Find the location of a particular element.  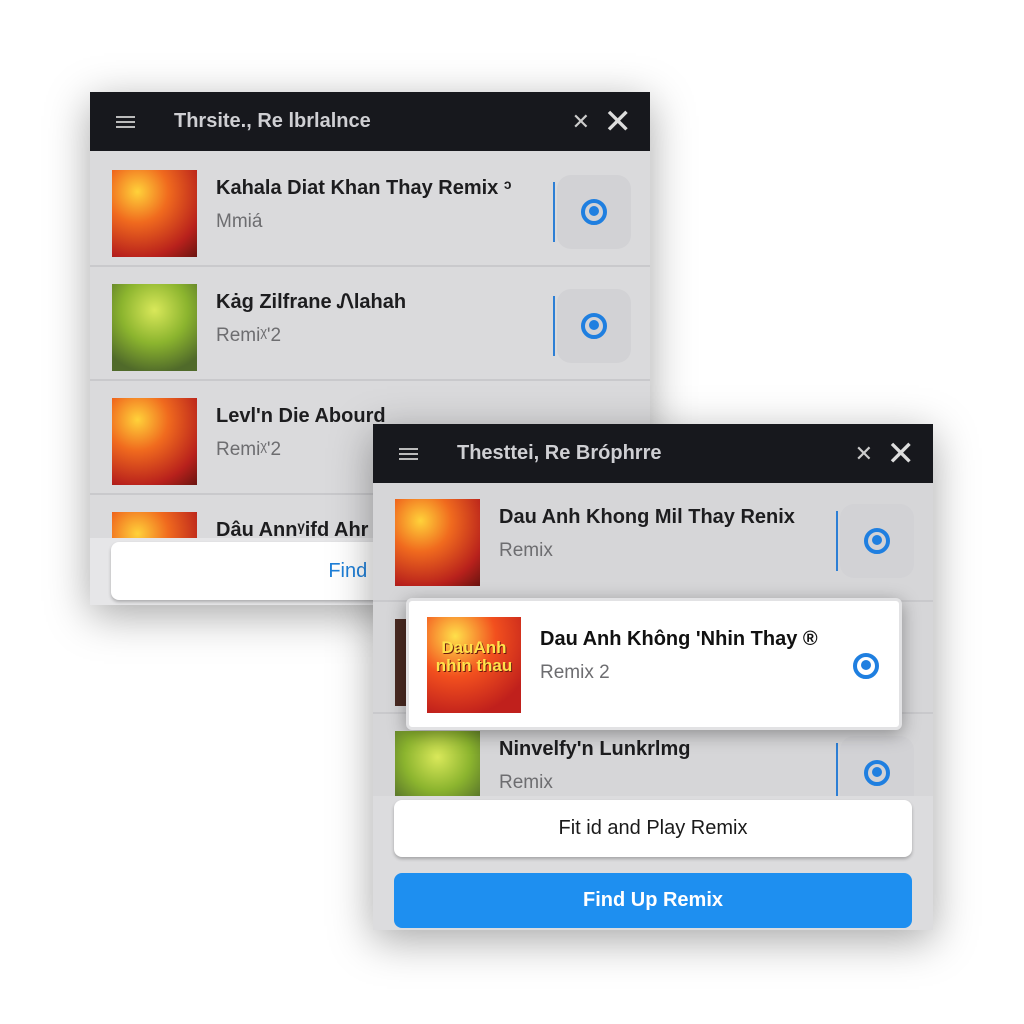

list-item: Dau Anh Khong Mil Thay Renix Remix is located at coordinates (653, 543).